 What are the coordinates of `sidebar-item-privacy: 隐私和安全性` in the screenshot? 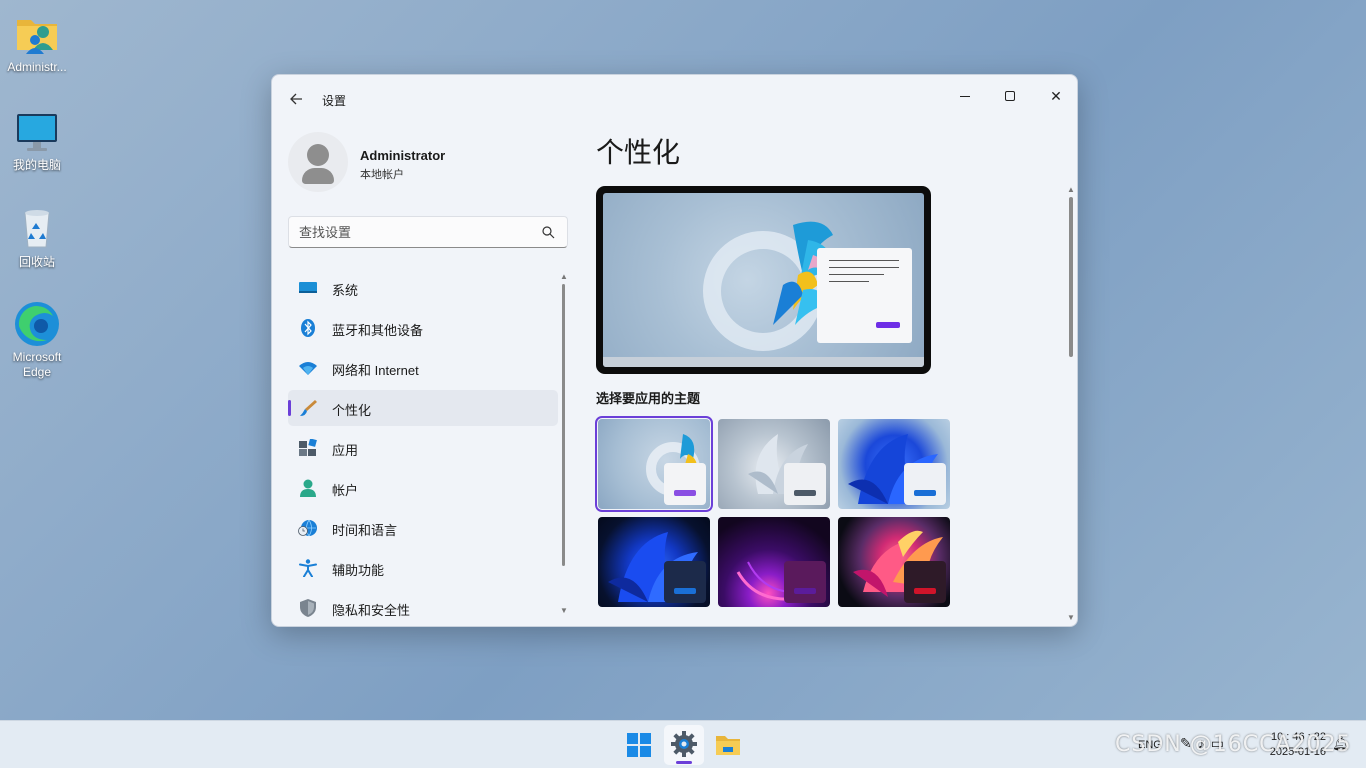 It's located at (423, 608).